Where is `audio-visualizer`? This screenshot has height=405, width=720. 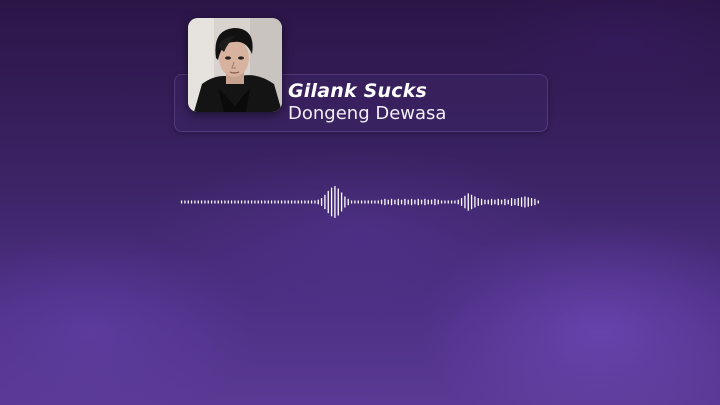 audio-visualizer is located at coordinates (359, 202).